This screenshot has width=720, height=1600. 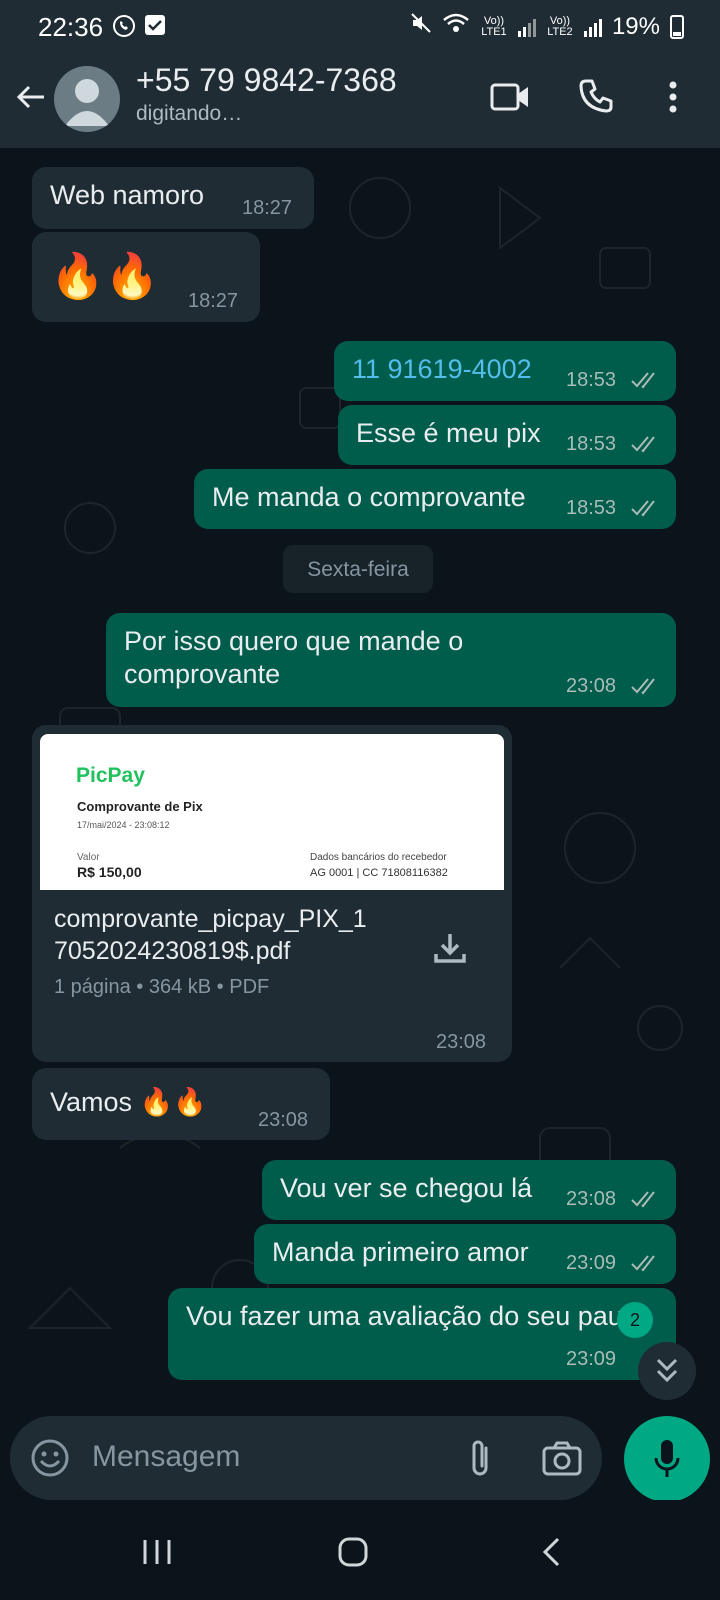 I want to click on message-bubble-incoming: Vamos 🔥🔥 23:08, so click(x=181, y=1104).